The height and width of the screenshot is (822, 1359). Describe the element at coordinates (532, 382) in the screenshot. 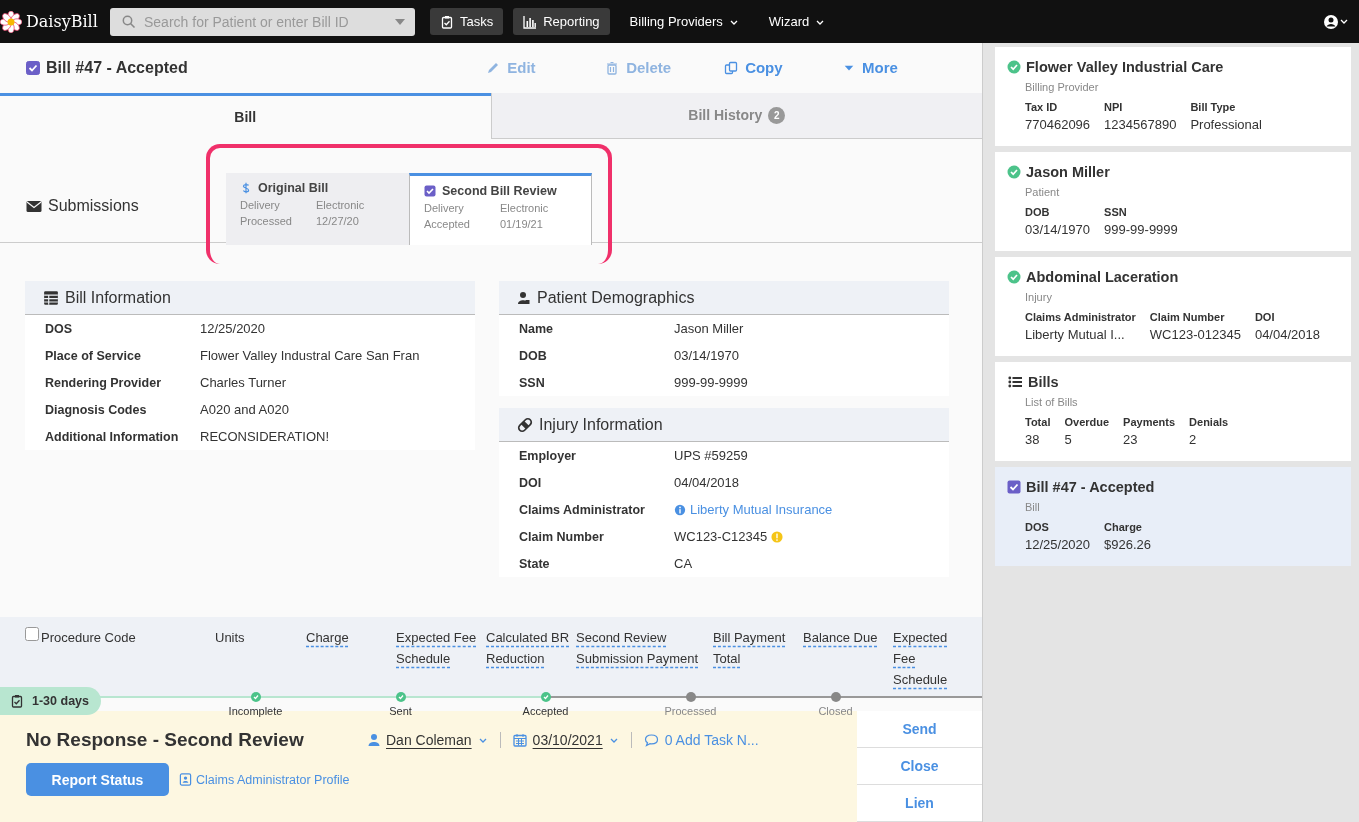

I see `field-label: SSN` at that location.